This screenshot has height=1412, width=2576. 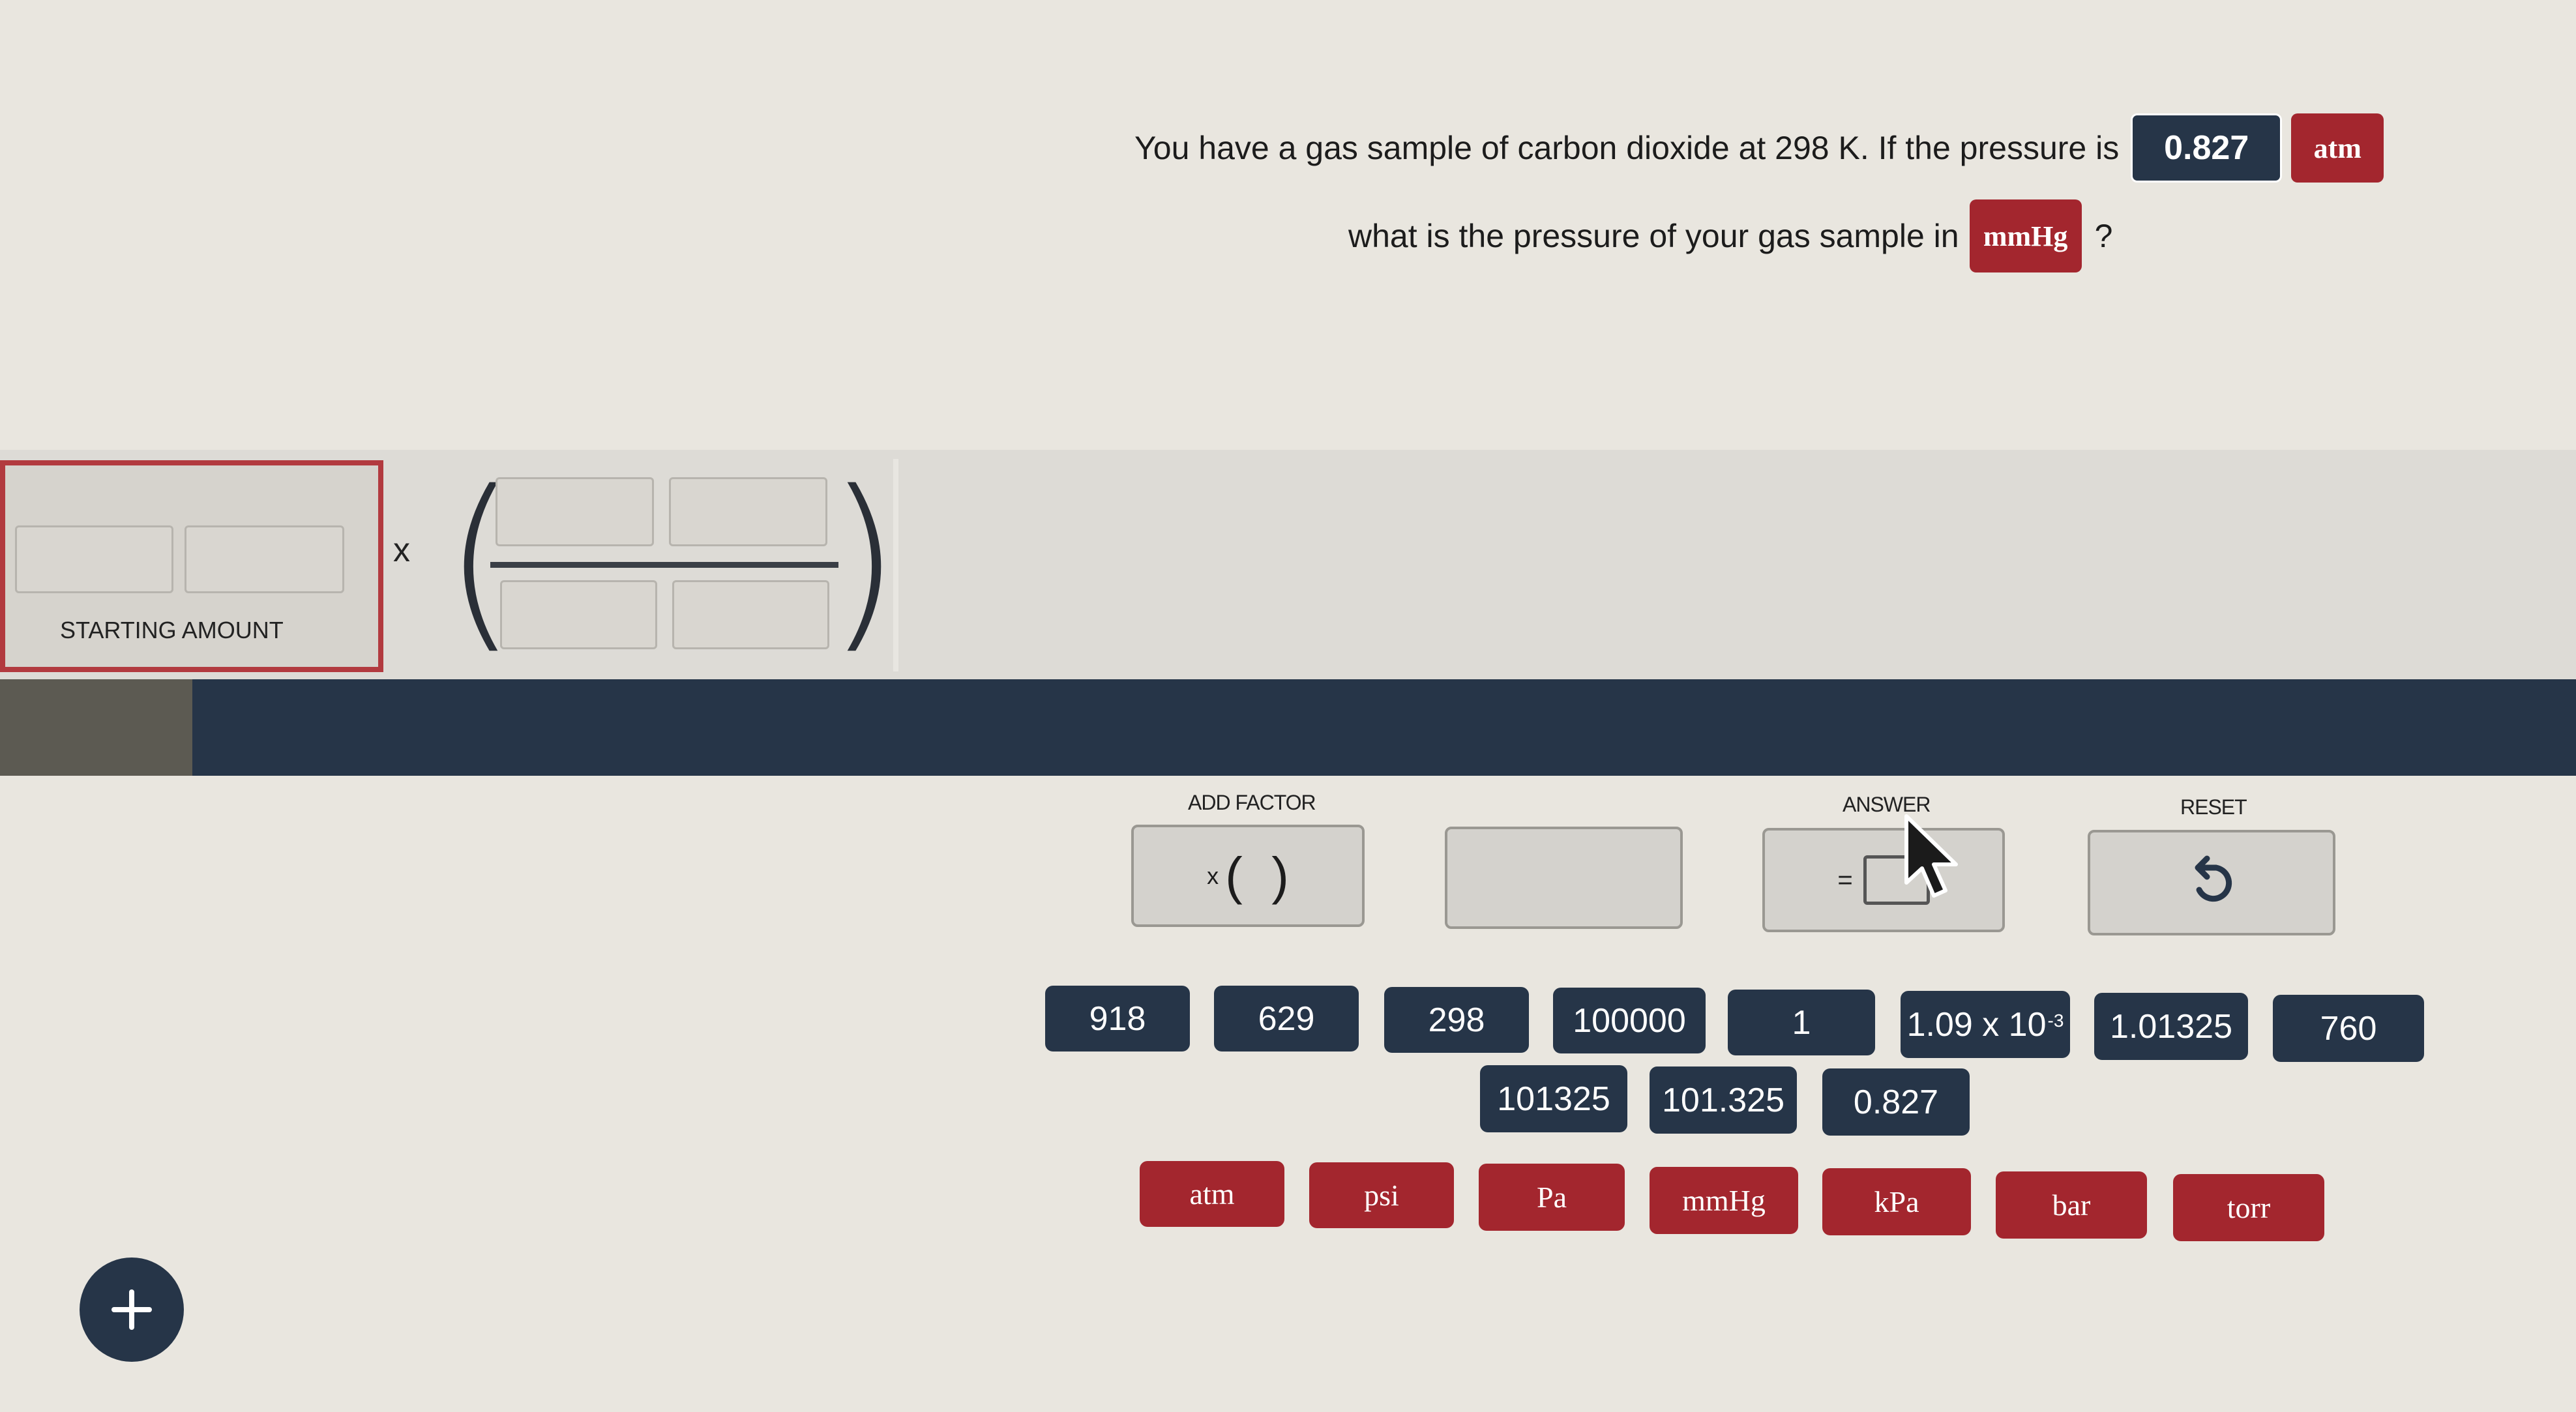 What do you see at coordinates (2071, 1205) in the screenshot?
I see `unit-tile: bar` at bounding box center [2071, 1205].